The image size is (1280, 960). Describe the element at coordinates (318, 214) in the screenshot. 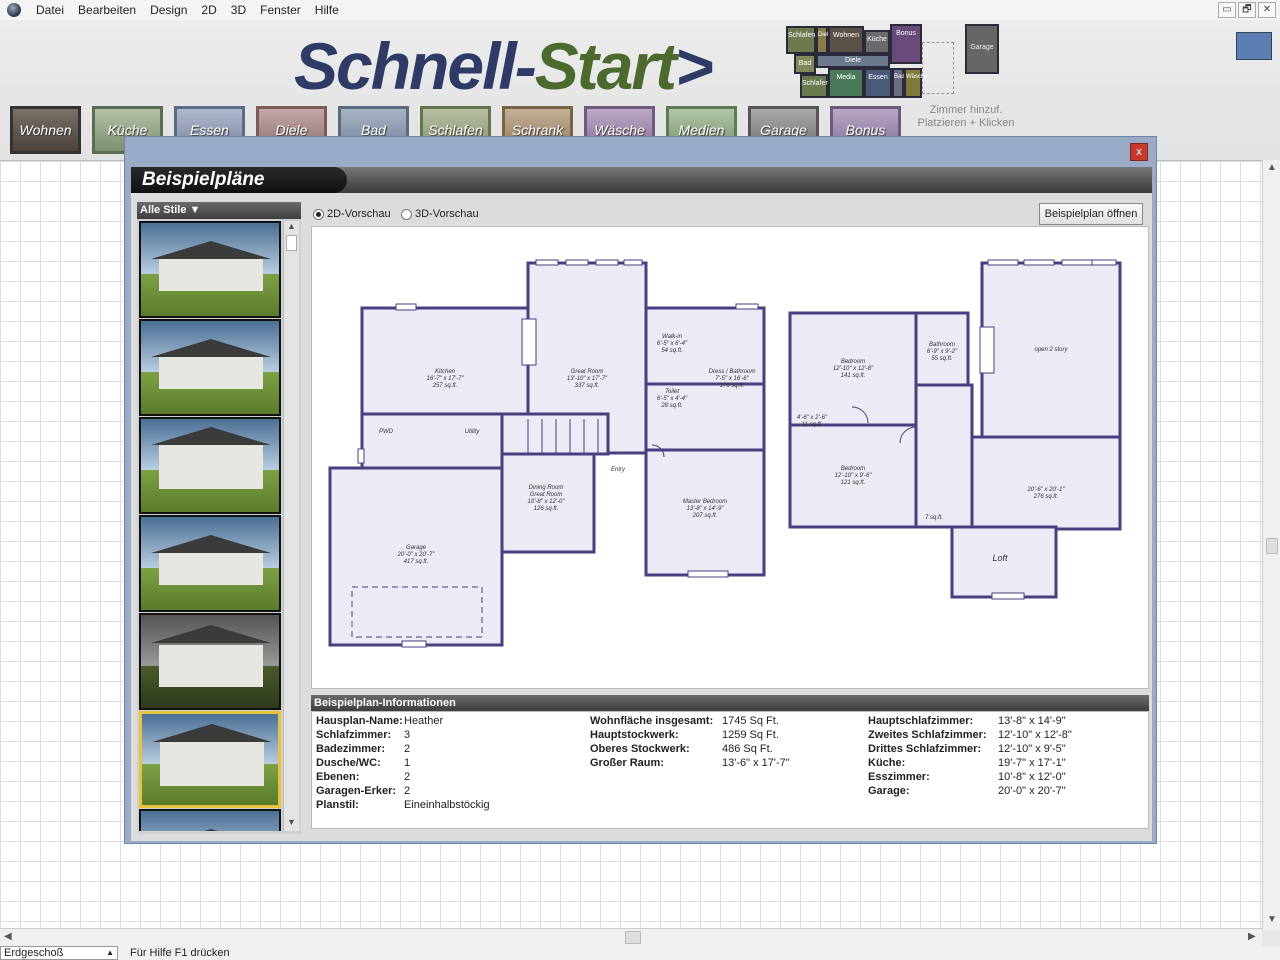

I see `radio-checked-icon` at that location.